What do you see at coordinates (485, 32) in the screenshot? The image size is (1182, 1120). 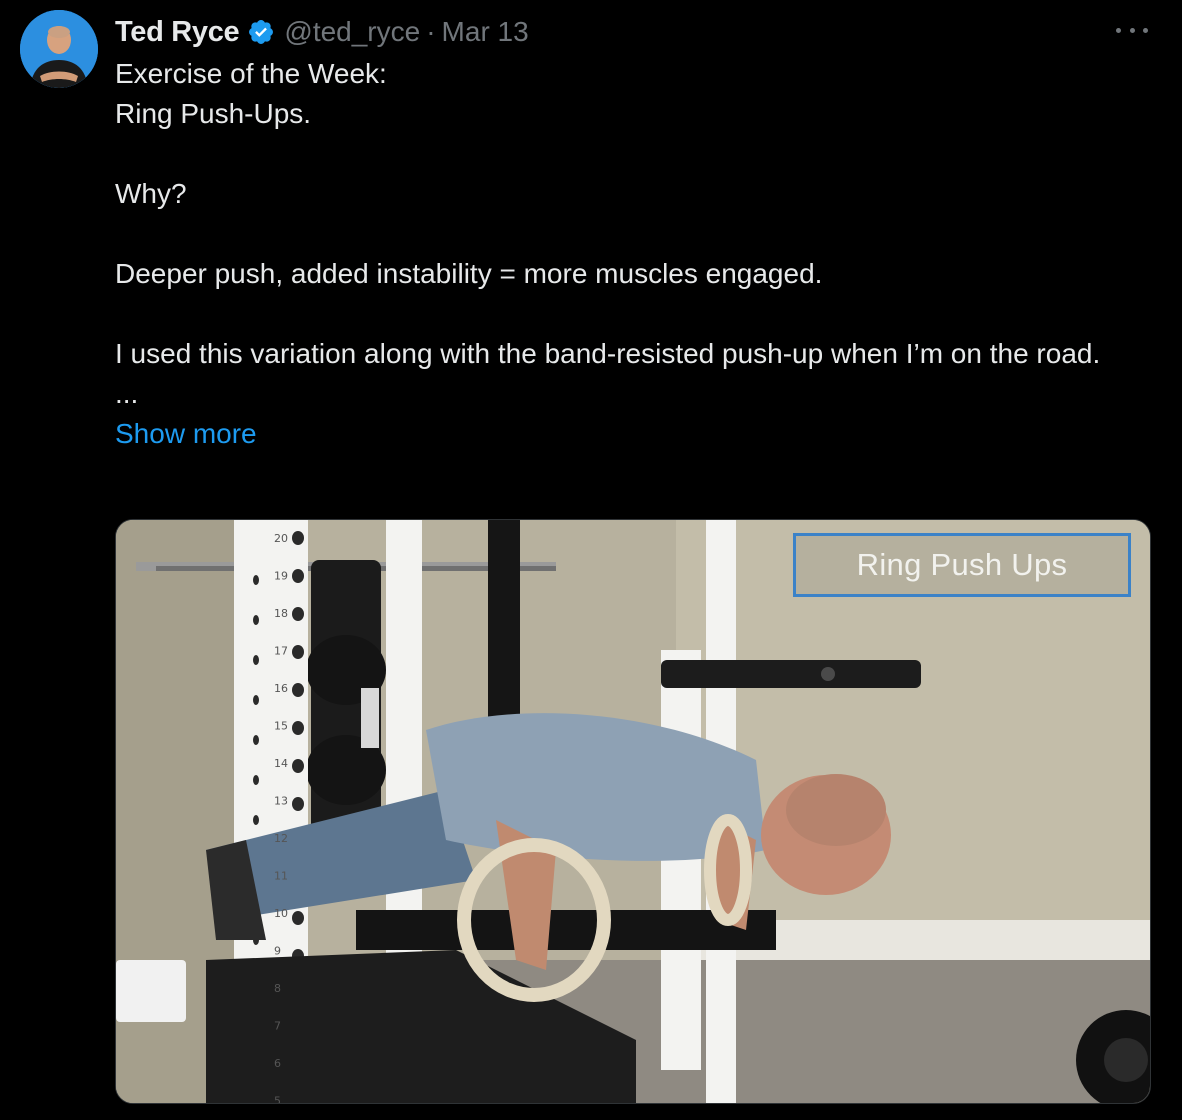 I see `tweet-date: Mar 13` at bounding box center [485, 32].